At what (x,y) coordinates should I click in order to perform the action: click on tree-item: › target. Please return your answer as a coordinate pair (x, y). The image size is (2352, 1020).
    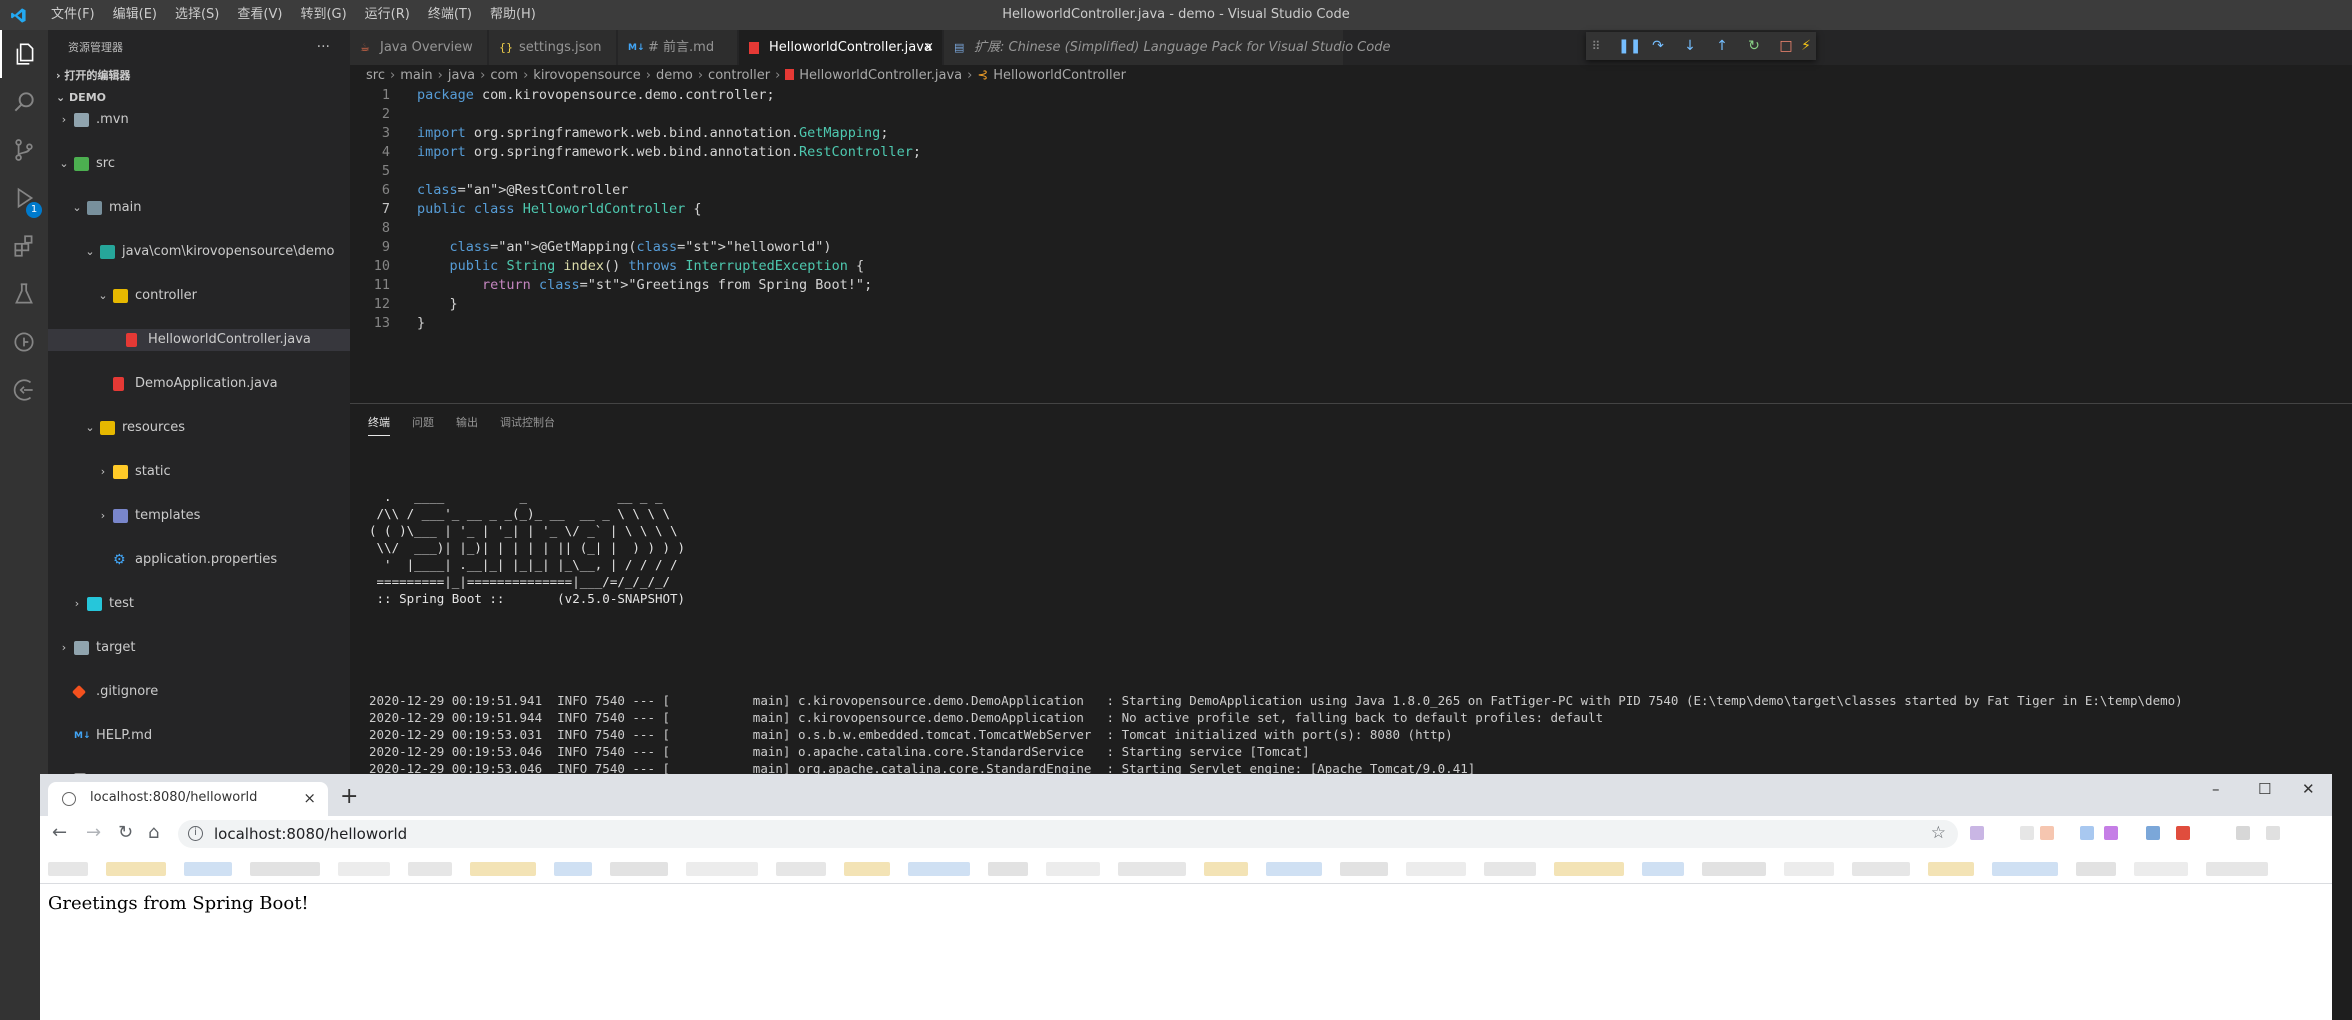
    Looking at the image, I should click on (199, 648).